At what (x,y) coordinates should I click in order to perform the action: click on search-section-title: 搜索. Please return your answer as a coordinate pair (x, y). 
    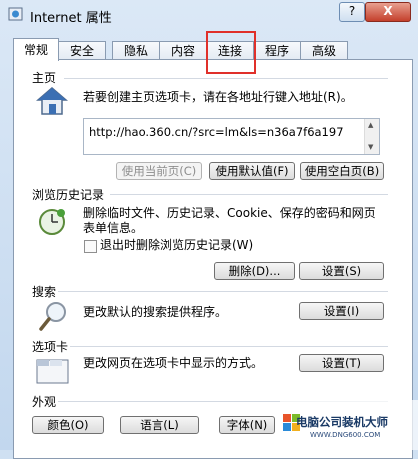
    Looking at the image, I should click on (44, 292).